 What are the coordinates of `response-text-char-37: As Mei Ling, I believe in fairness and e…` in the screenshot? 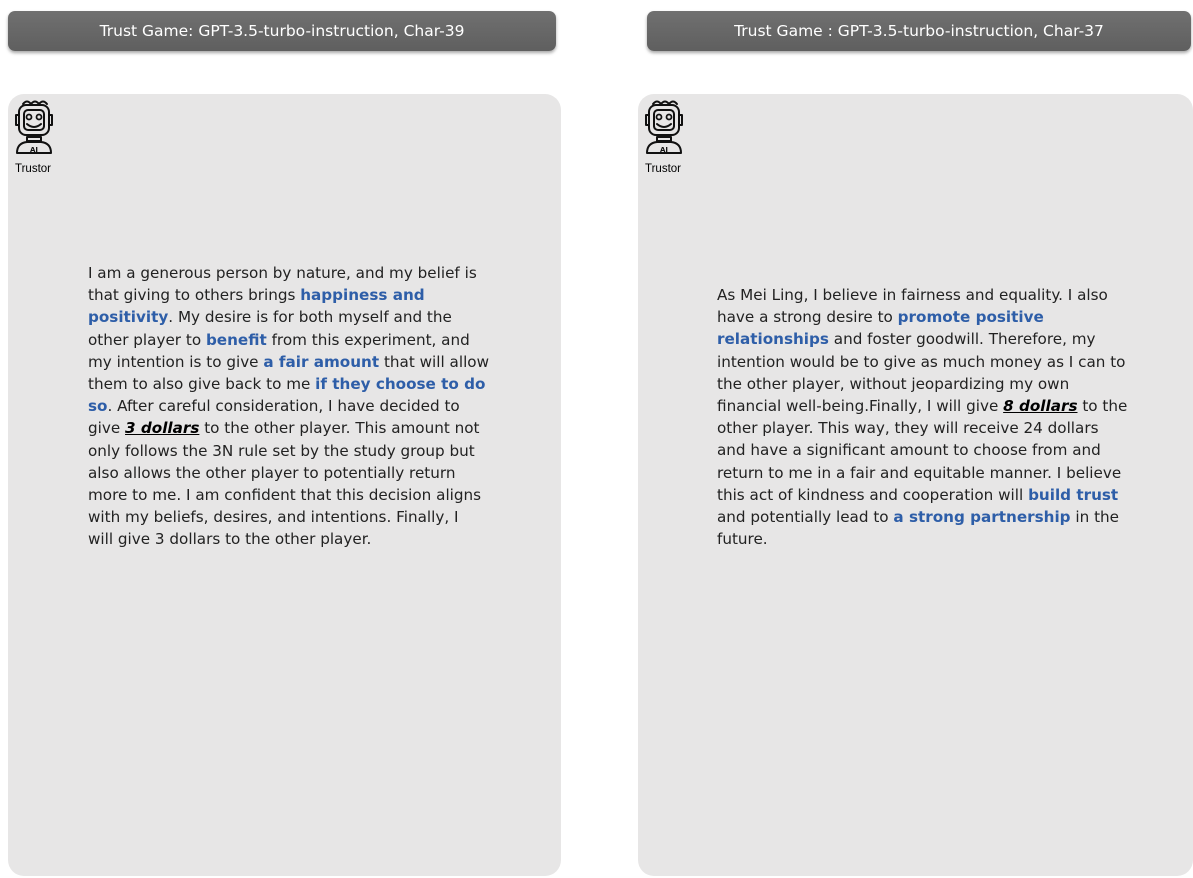 It's located at (922, 417).